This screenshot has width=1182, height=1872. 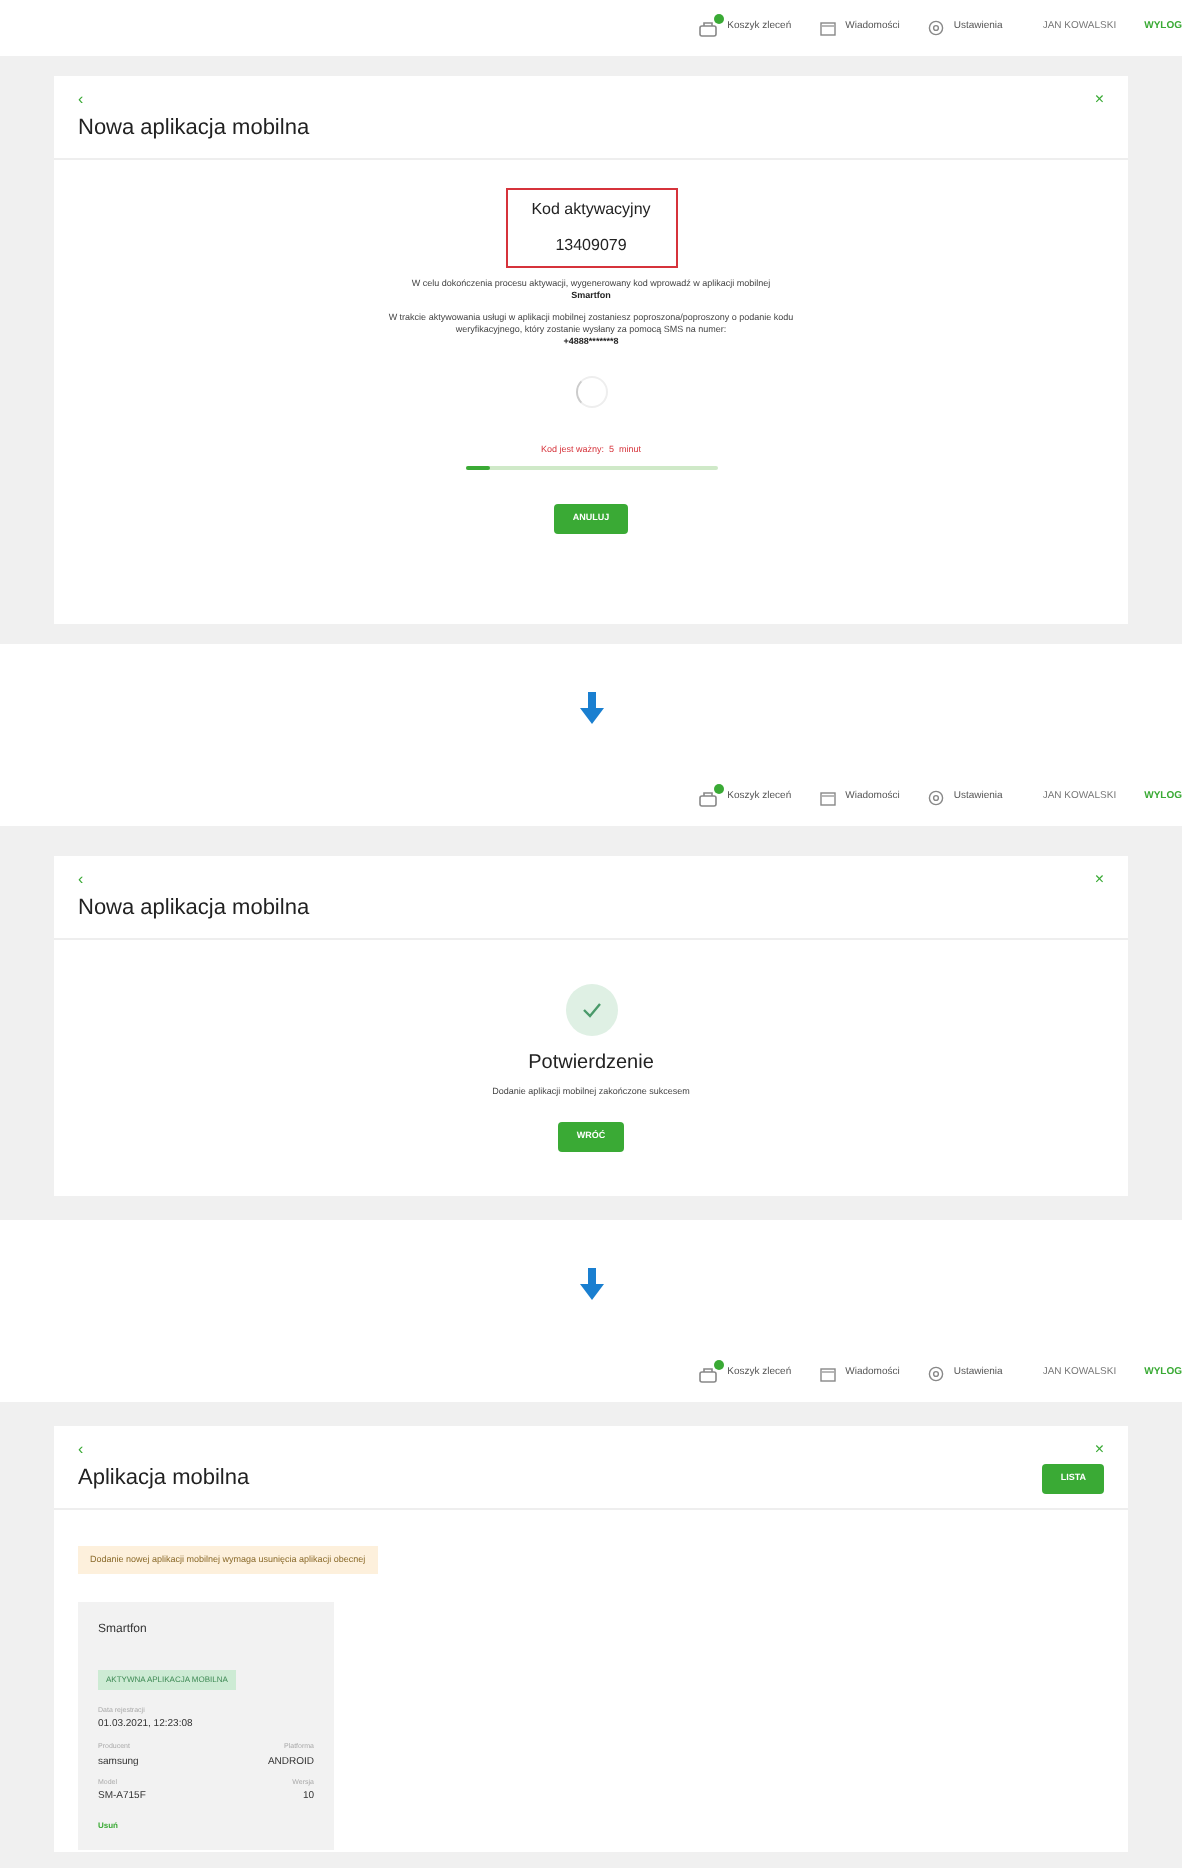 I want to click on code-label: Kod aktywacyjny, so click(x=591, y=209).